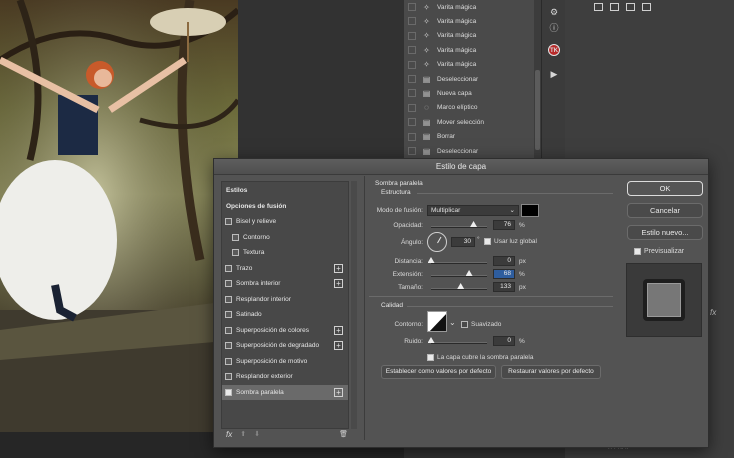 The height and width of the screenshot is (458, 734). What do you see at coordinates (285, 299) in the screenshot?
I see `style-item: Resplandor interior` at bounding box center [285, 299].